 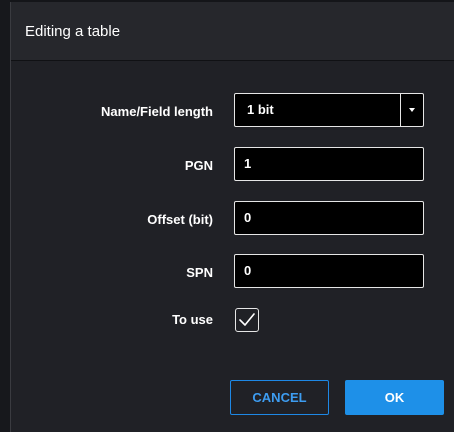 What do you see at coordinates (279, 397) in the screenshot?
I see `cancel-button: CANCEL` at bounding box center [279, 397].